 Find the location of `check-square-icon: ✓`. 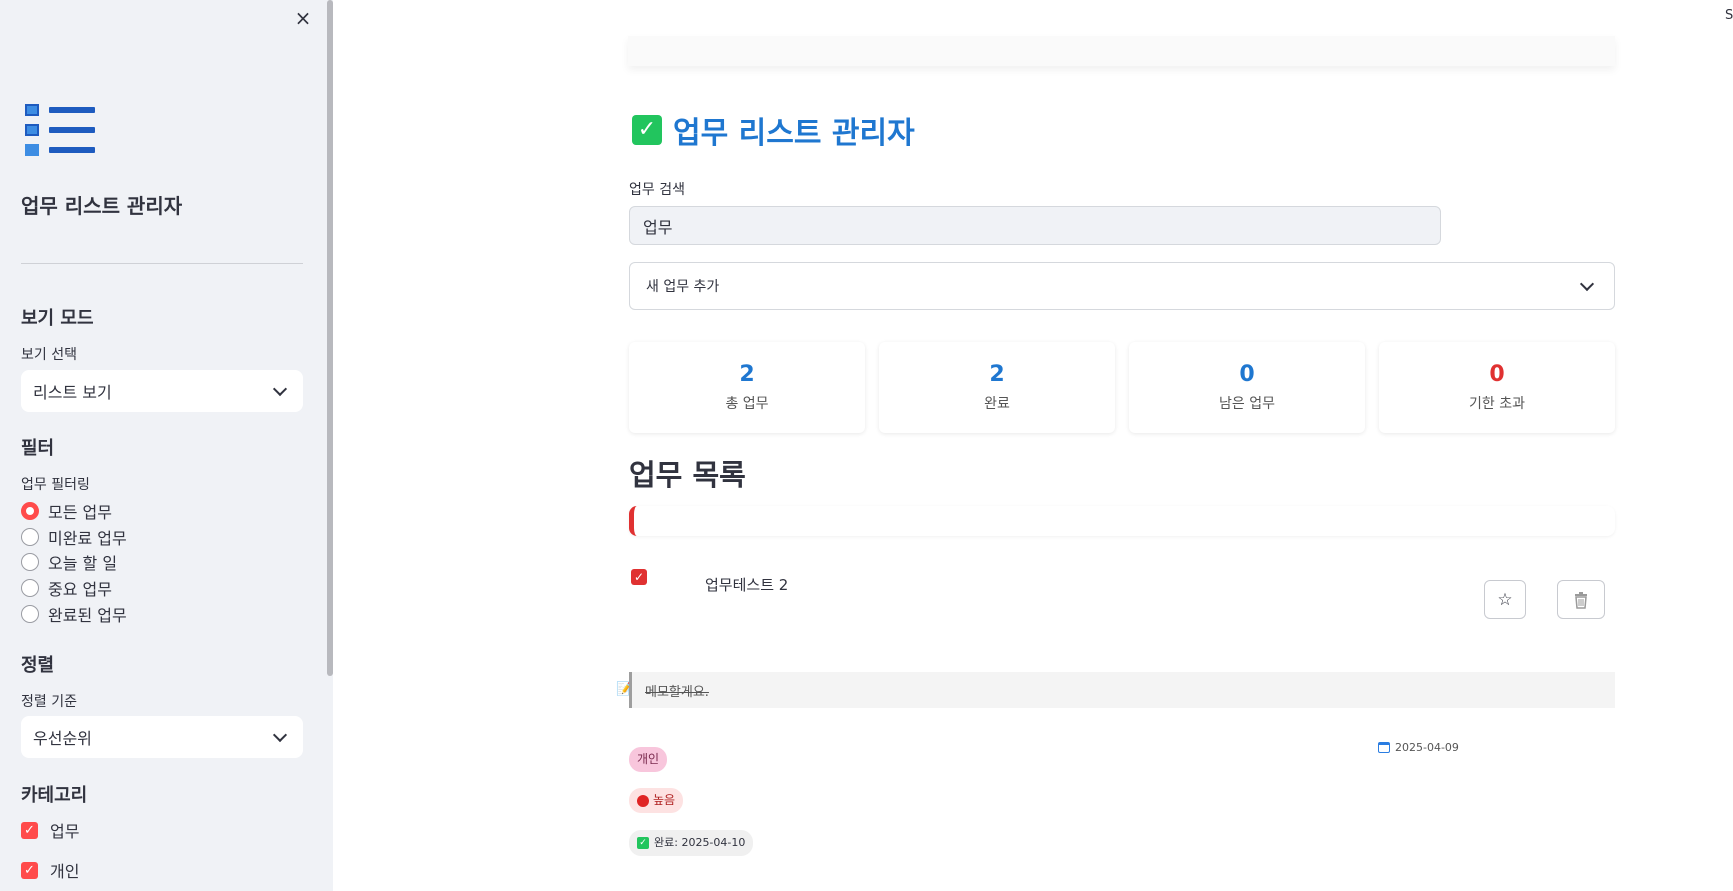

check-square-icon: ✓ is located at coordinates (647, 130).